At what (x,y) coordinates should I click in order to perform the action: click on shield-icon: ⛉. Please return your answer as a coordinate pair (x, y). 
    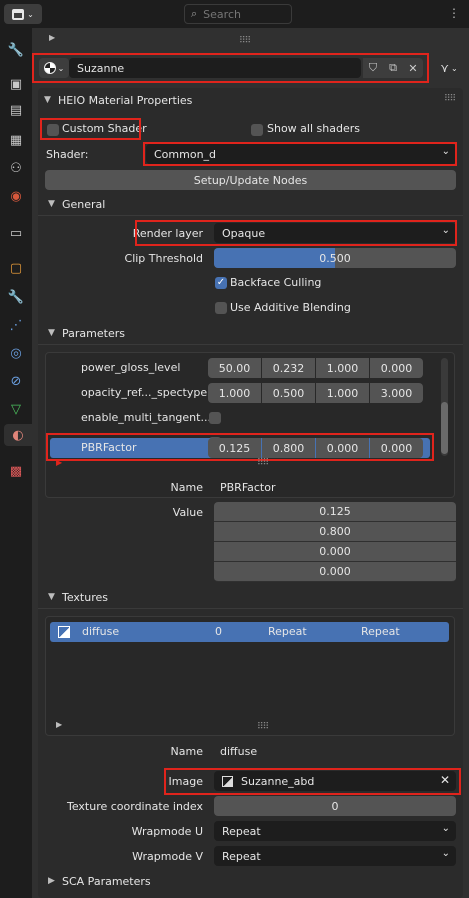
    Looking at the image, I should click on (373, 67).